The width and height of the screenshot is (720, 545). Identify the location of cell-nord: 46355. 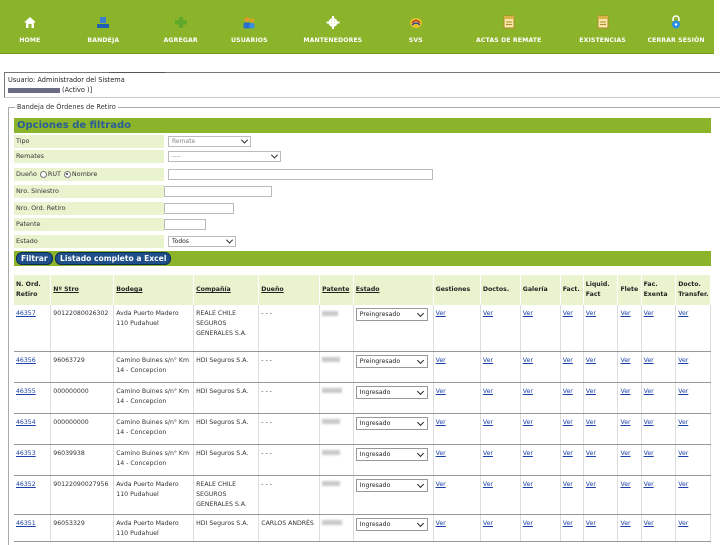
(33, 398).